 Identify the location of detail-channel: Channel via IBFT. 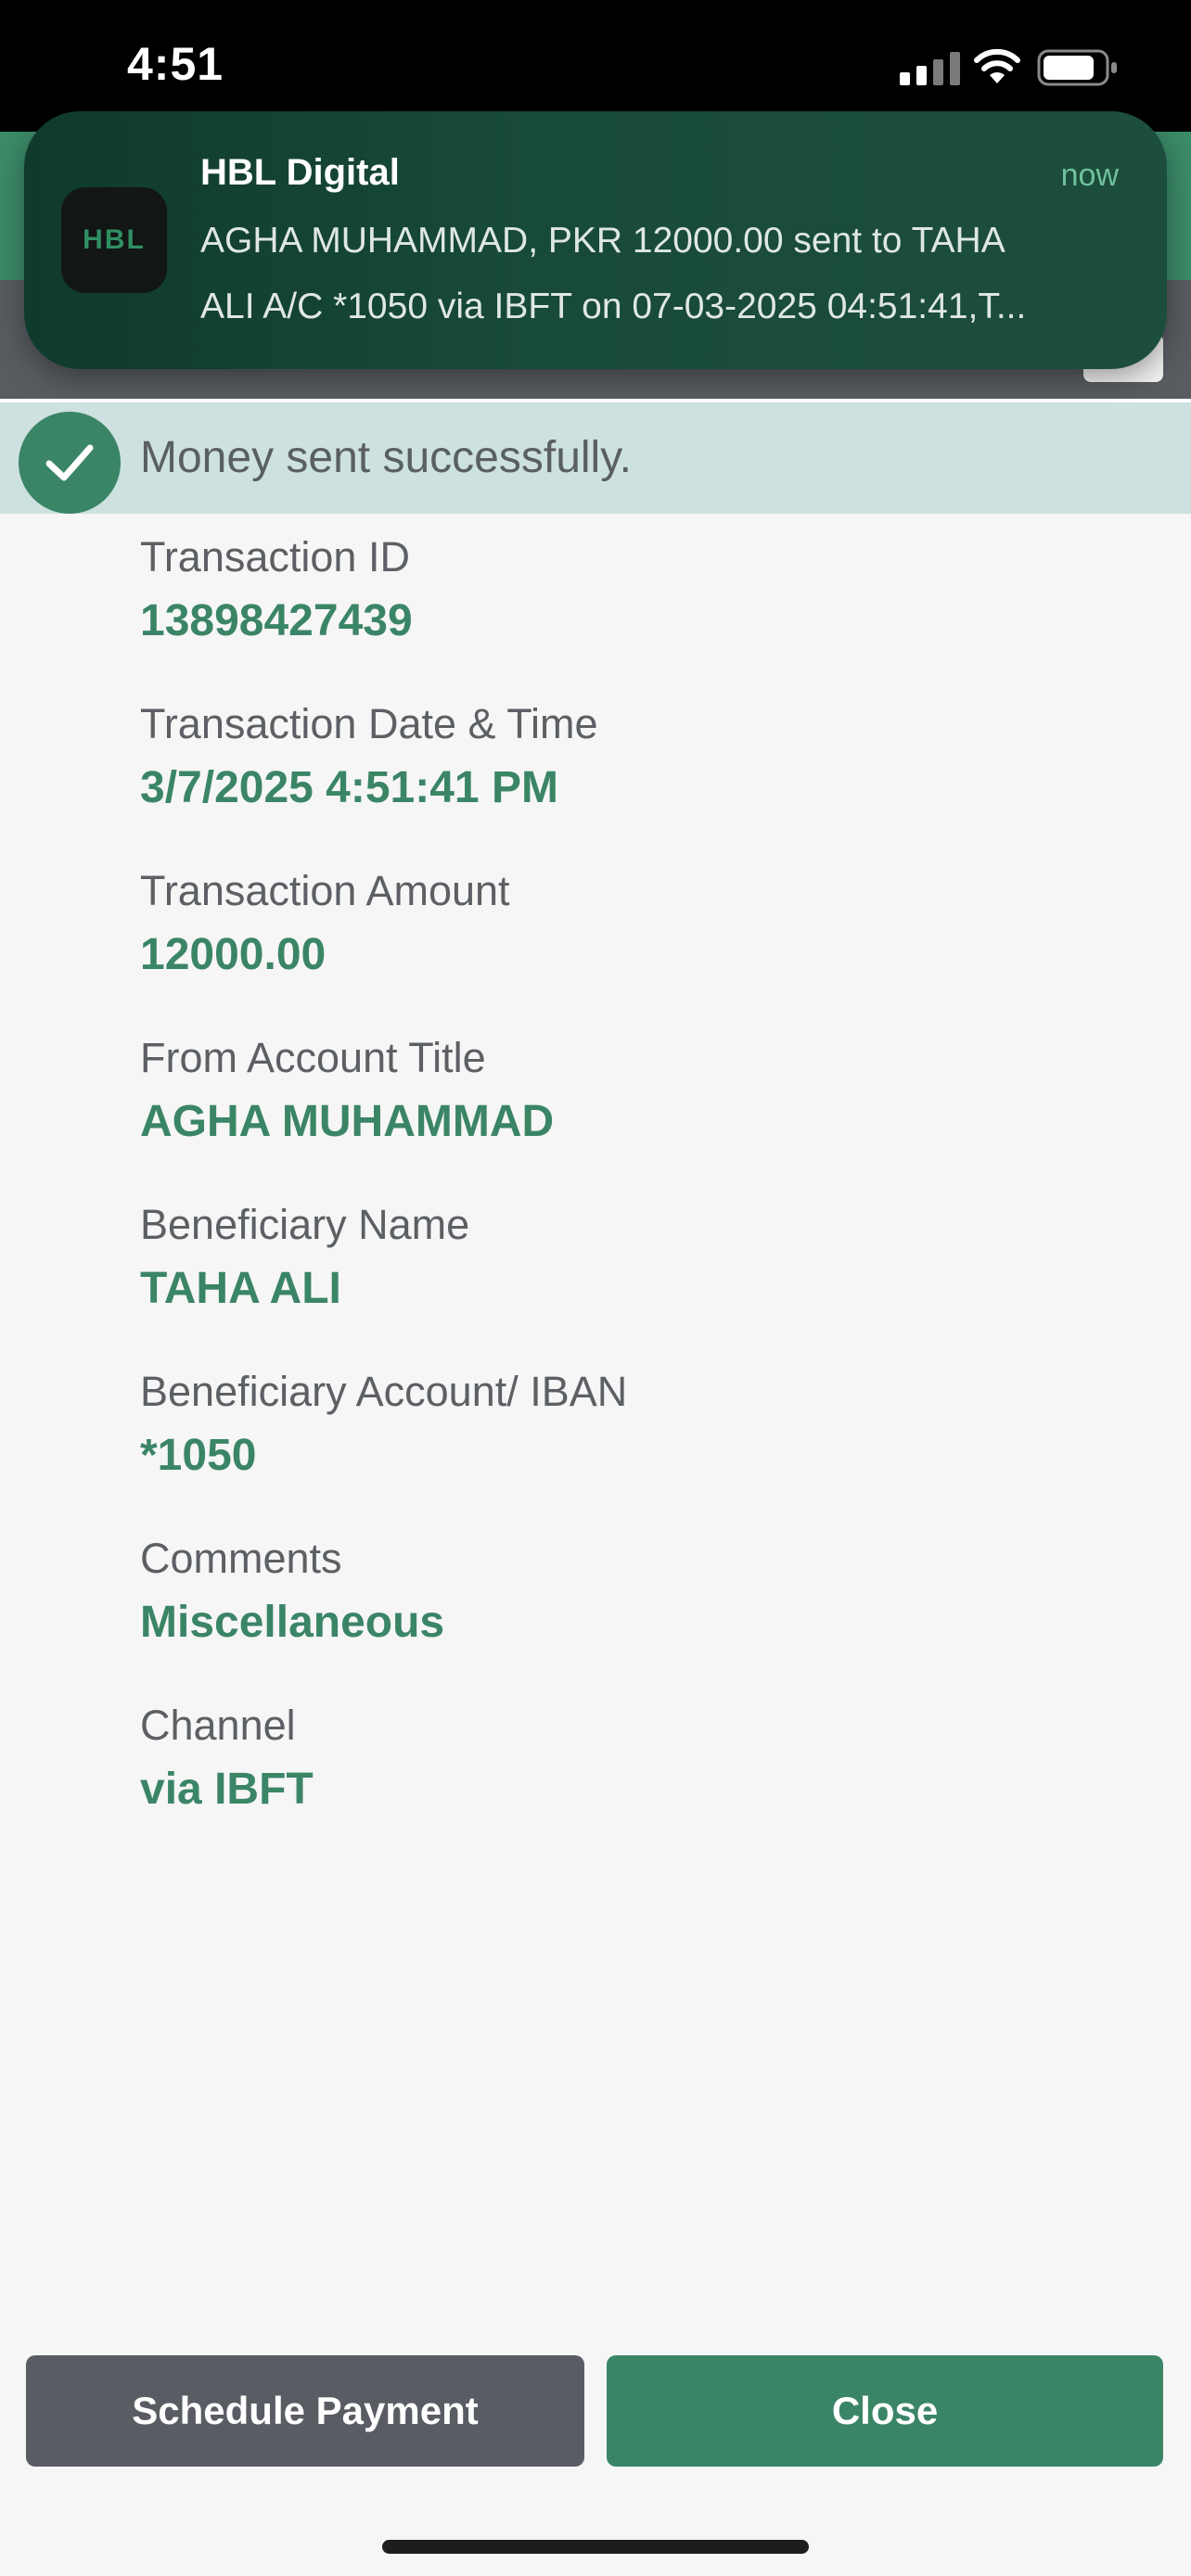
(383, 1780).